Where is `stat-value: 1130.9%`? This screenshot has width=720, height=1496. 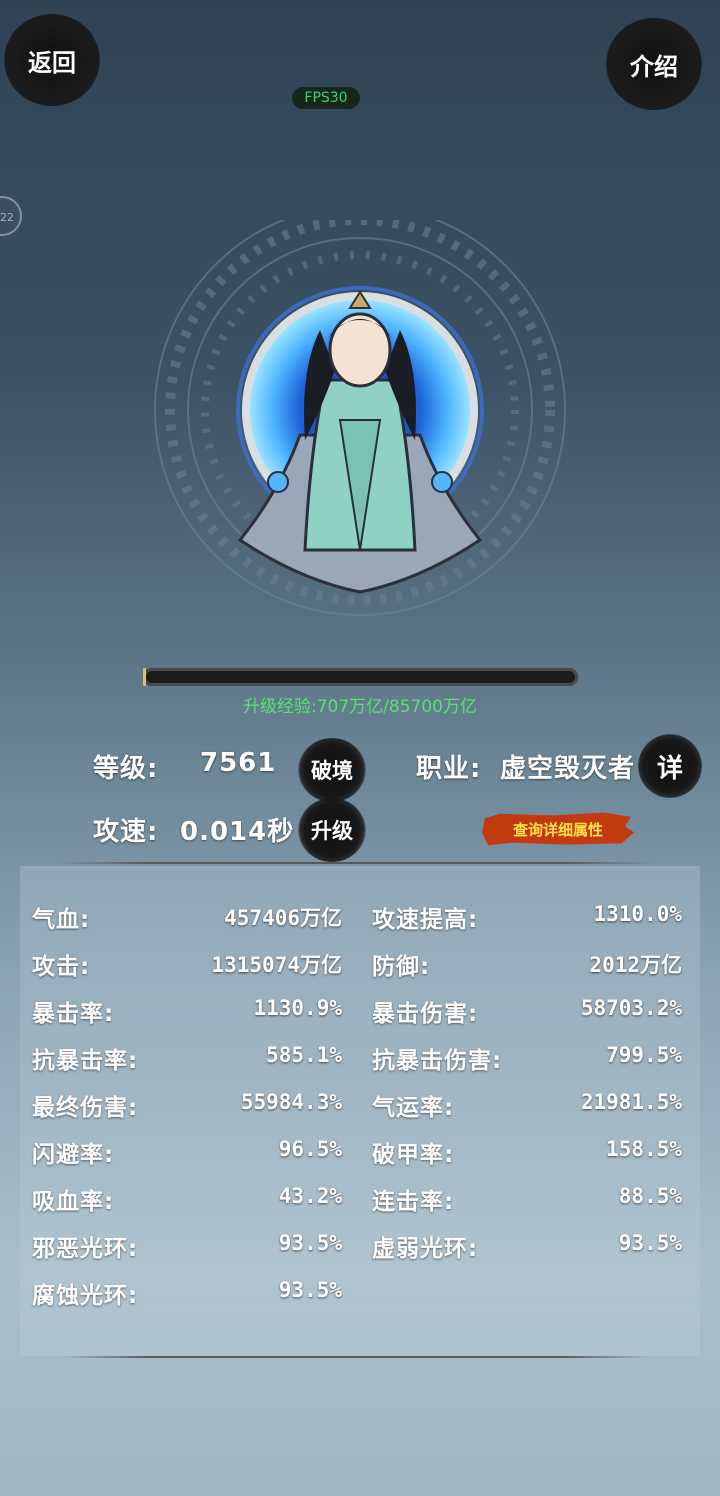 stat-value: 1130.9% is located at coordinates (297, 1008).